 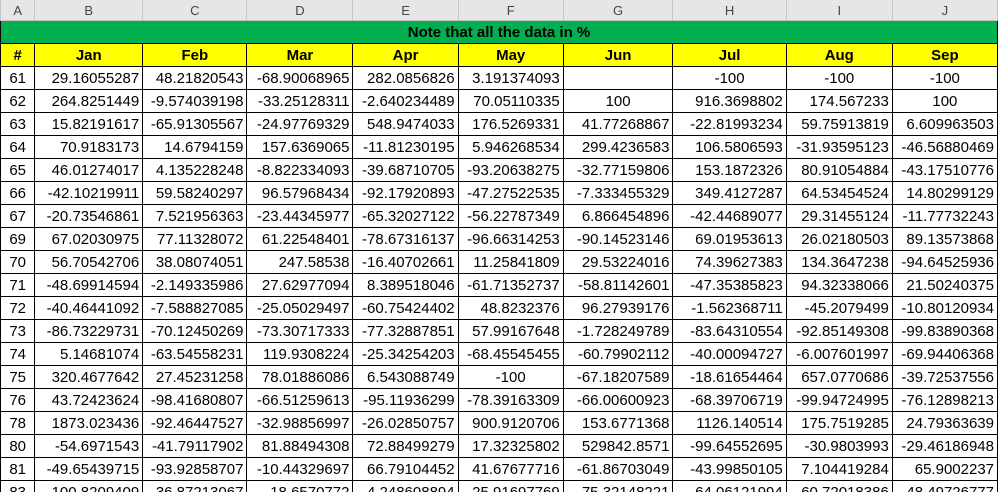 I want to click on table-cell: -68.45545455, so click(x=510, y=354).